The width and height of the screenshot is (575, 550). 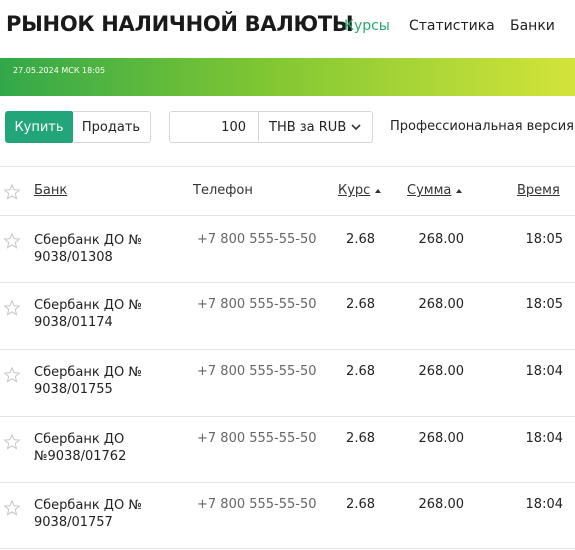 What do you see at coordinates (39, 127) in the screenshot?
I see `buy-button: Купить` at bounding box center [39, 127].